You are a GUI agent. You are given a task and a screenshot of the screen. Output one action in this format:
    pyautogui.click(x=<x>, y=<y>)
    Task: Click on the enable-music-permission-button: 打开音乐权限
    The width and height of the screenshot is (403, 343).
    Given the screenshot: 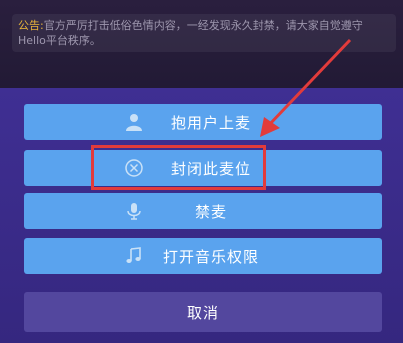 What is the action you would take?
    pyautogui.click(x=203, y=256)
    